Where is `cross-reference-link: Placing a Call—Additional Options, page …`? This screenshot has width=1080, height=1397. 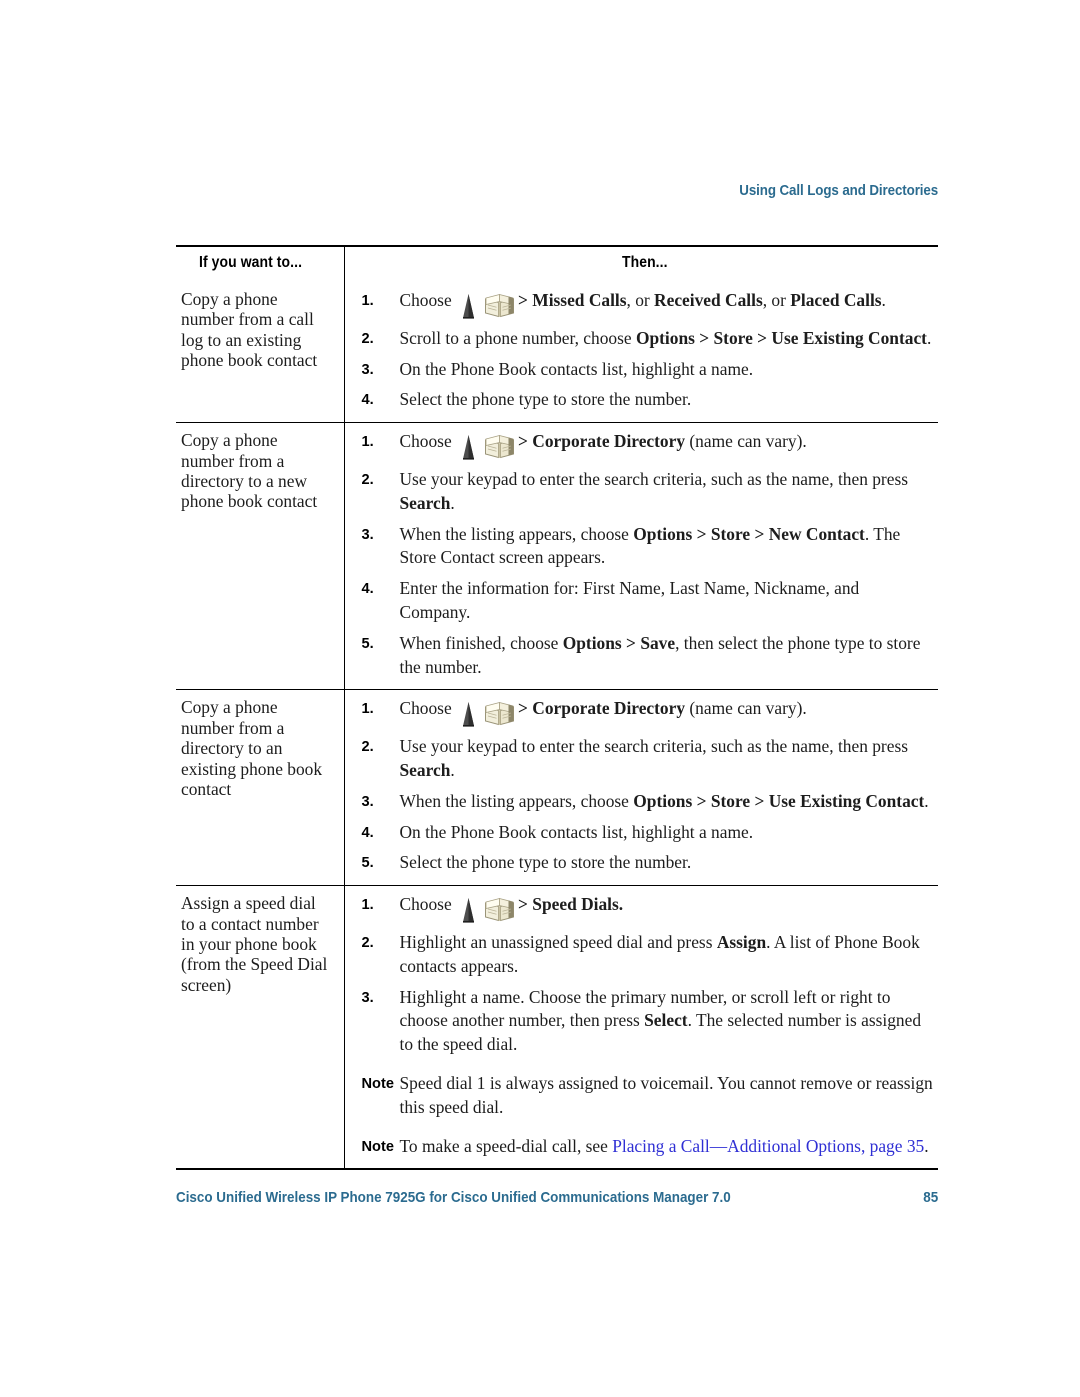 cross-reference-link: Placing a Call—Additional Options, page … is located at coordinates (768, 1146).